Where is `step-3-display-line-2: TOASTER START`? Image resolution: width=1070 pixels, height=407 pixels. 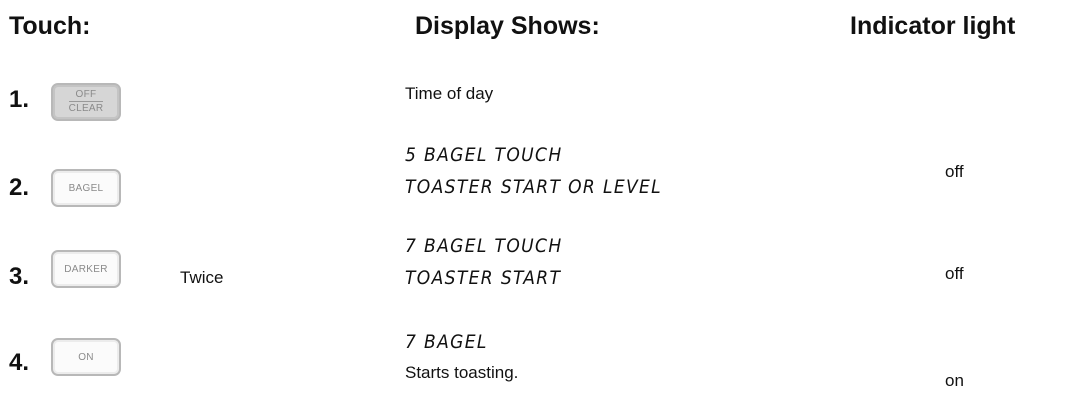 step-3-display-line-2: TOASTER START is located at coordinates (483, 278).